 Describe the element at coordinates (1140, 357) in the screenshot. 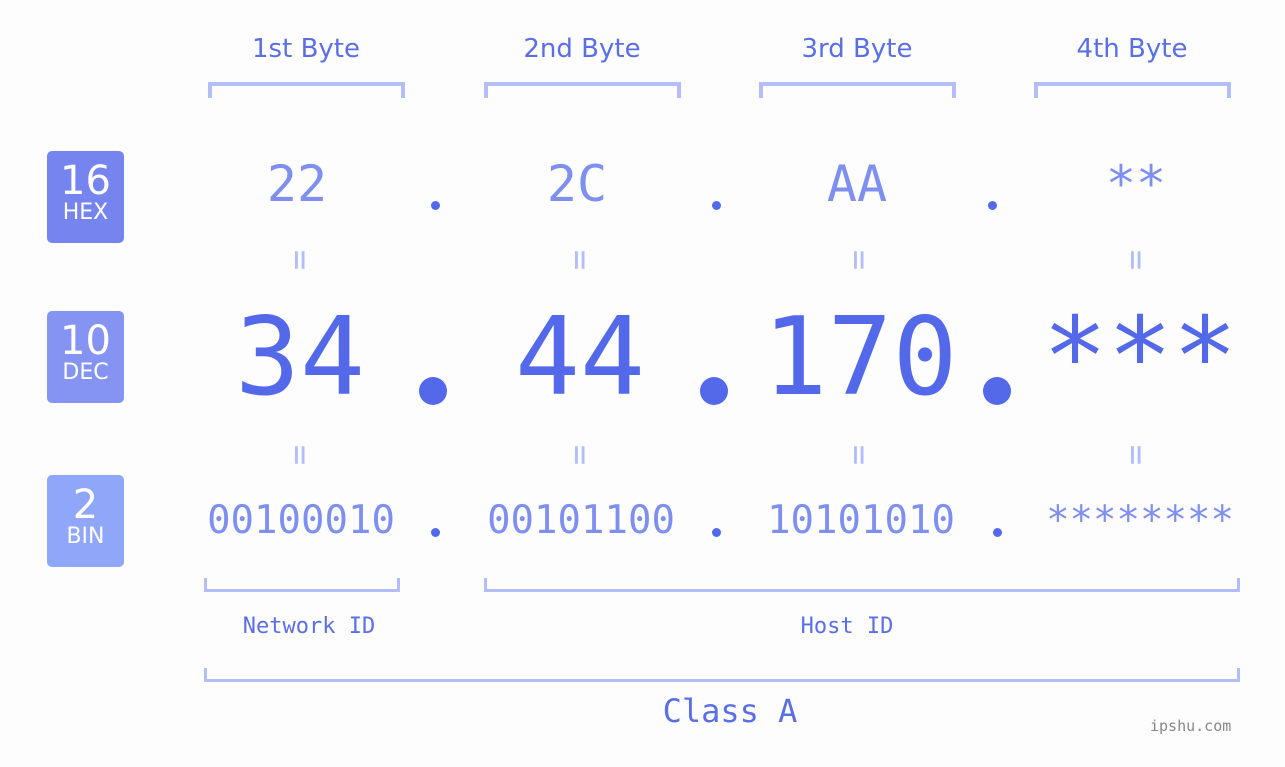

I see `dec-byte-4: ***` at that location.